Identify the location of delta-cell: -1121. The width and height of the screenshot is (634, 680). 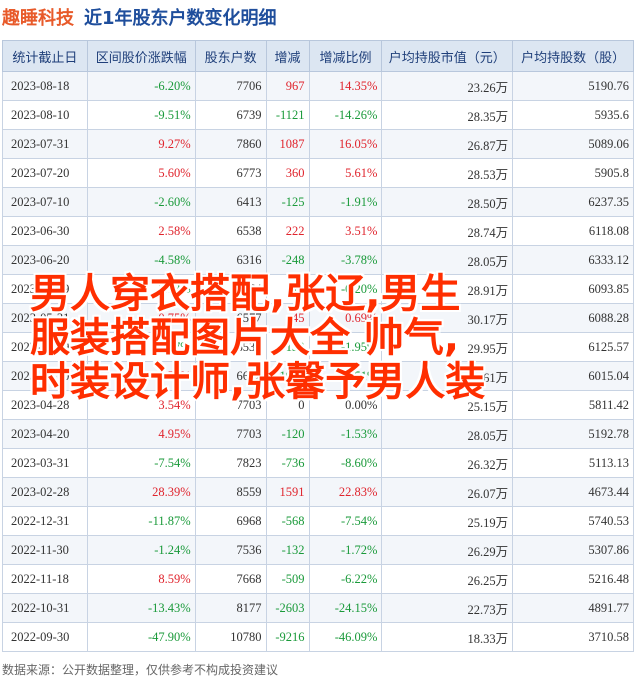
(287, 115).